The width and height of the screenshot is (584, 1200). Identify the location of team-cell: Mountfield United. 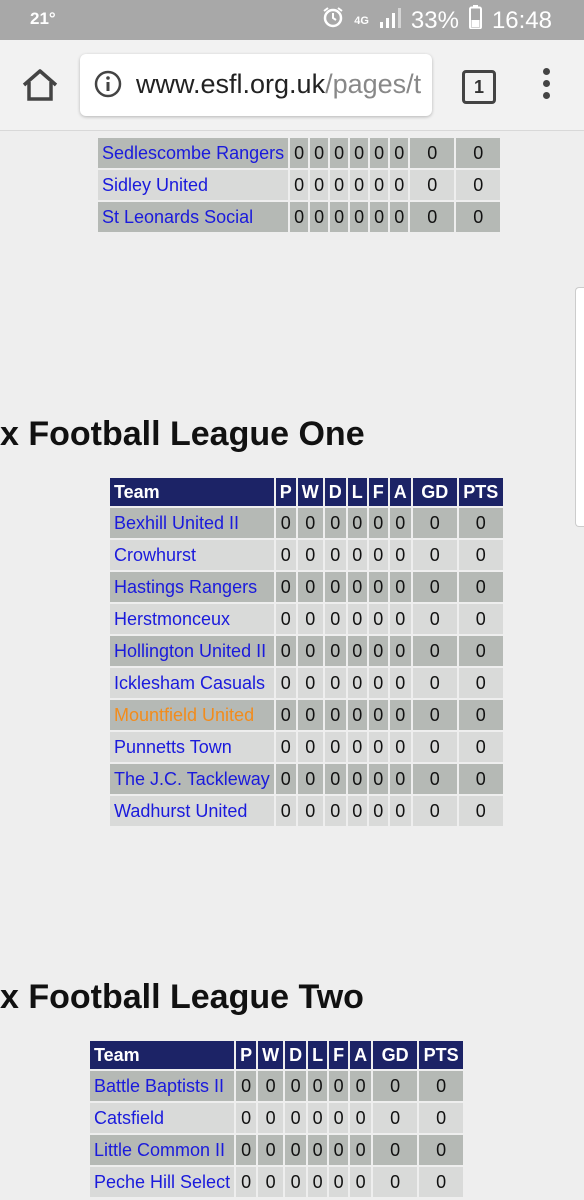
(192, 715).